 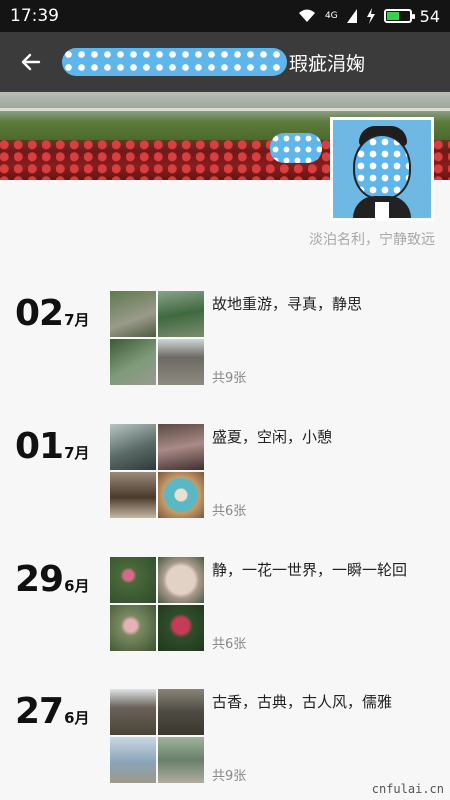 What do you see at coordinates (296, 148) in the screenshot?
I see `nickname-redaction` at bounding box center [296, 148].